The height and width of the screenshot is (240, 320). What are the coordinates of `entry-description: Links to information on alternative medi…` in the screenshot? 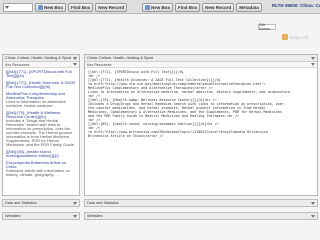 It's located at (36, 103).